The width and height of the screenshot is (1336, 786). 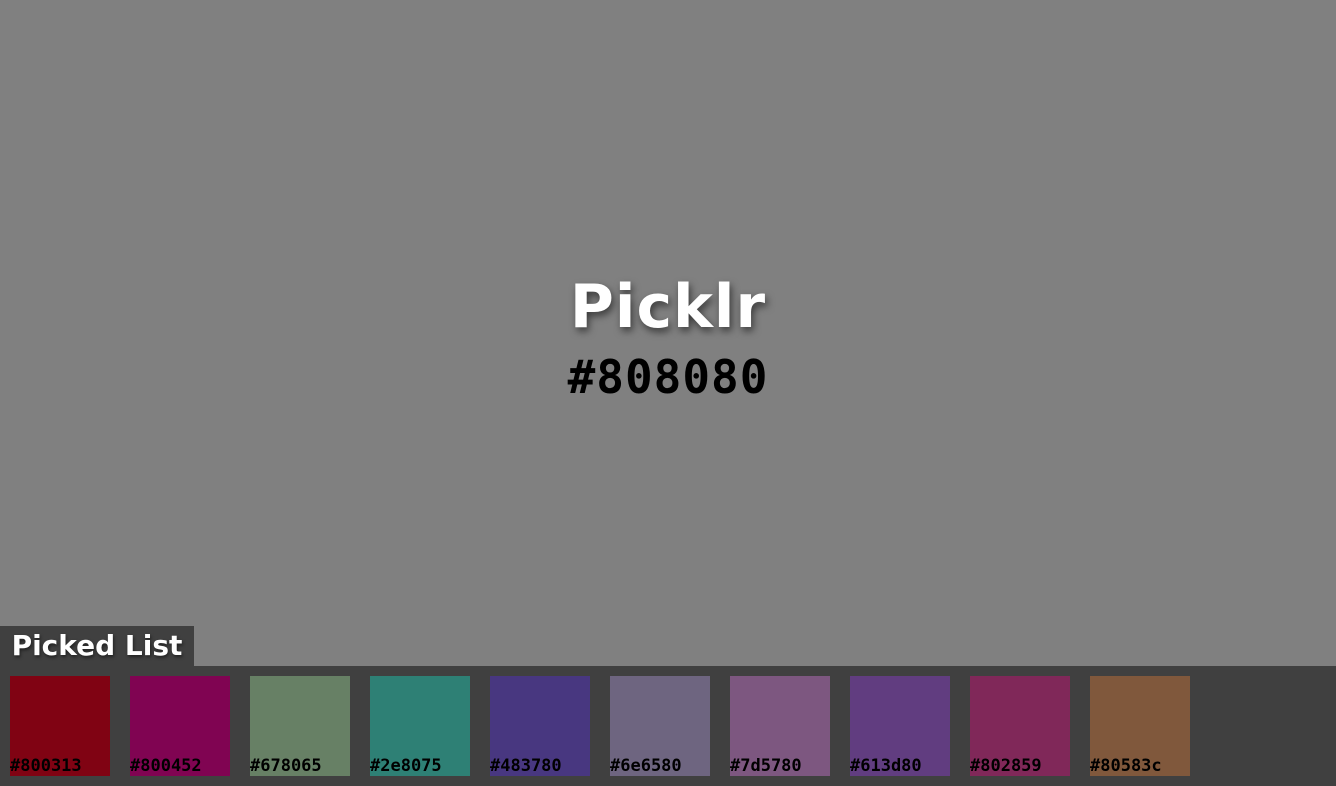 What do you see at coordinates (886, 766) in the screenshot?
I see `swatch-hex-label: #613d80` at bounding box center [886, 766].